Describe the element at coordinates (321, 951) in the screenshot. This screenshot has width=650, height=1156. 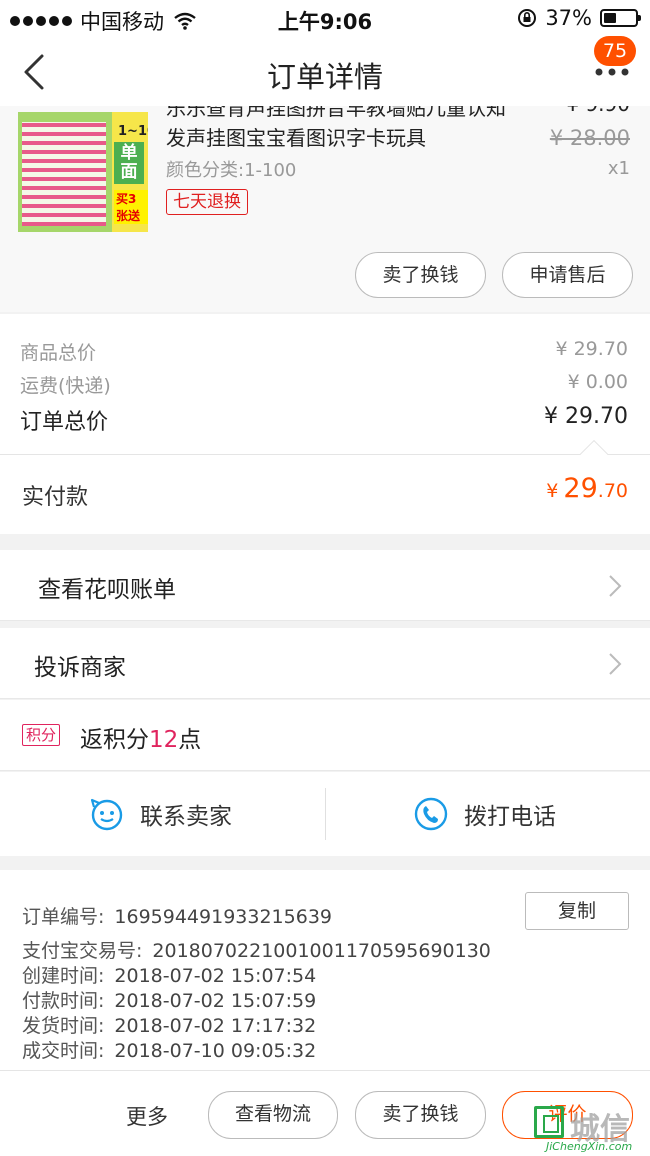
I see `alipay-number-value: 2018070221001001170595690130` at that location.